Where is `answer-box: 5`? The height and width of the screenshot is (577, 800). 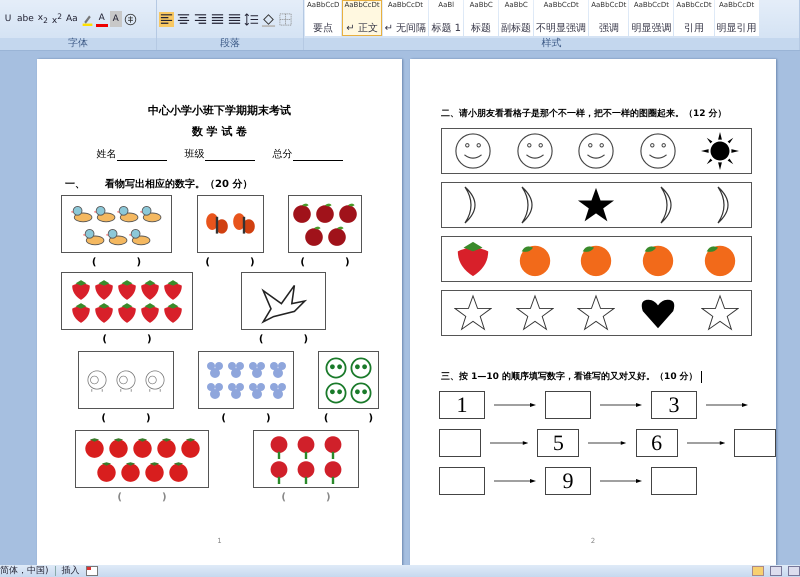
answer-box: 5 is located at coordinates (558, 443).